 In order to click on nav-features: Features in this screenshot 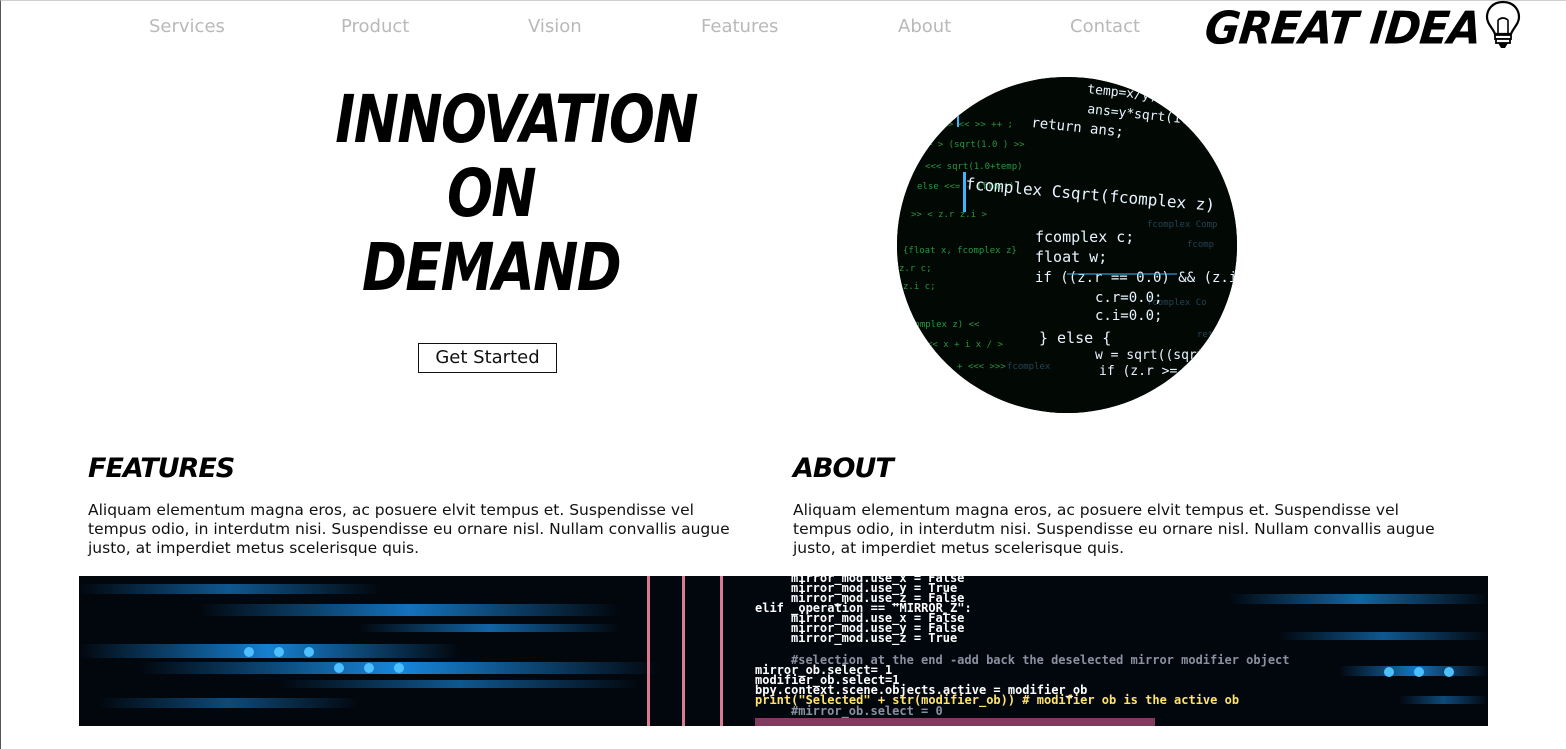, I will do `click(739, 26)`.